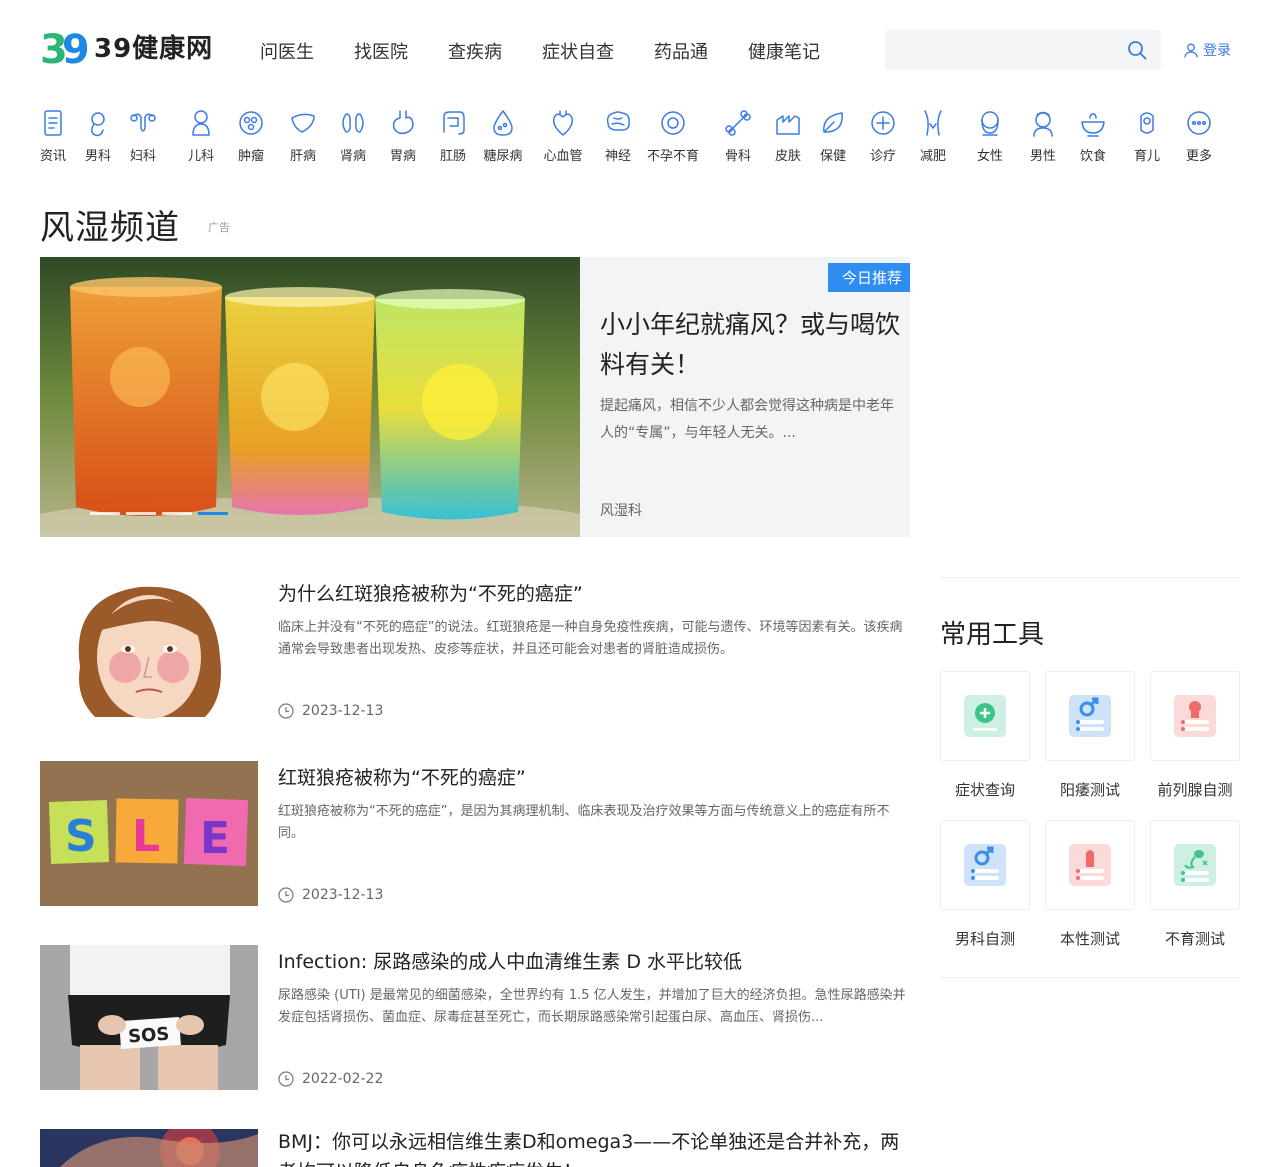  I want to click on article-title: Infection: 尿路感染的成人中血清维生素 D 水平比较低, so click(510, 960).